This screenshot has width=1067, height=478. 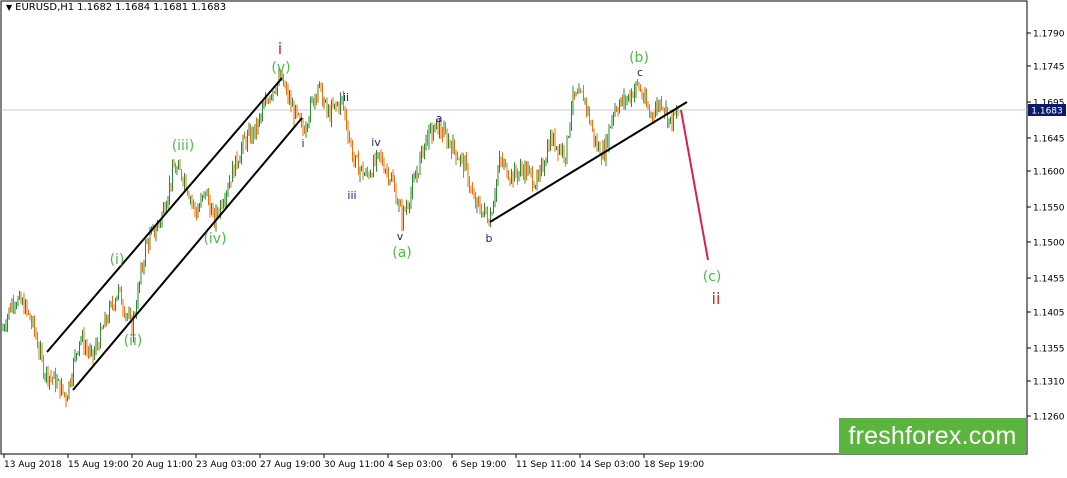 I want to click on high-price: 1.1684, so click(x=133, y=7).